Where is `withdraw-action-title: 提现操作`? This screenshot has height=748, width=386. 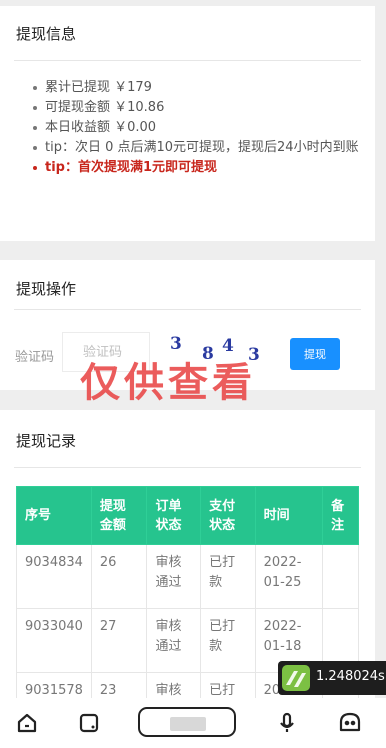
withdraw-action-title: 提现操作 is located at coordinates (46, 289).